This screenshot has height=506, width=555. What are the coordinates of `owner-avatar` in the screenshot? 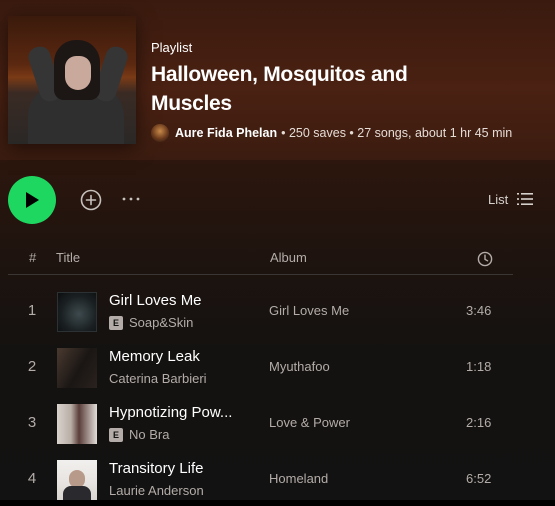 It's located at (160, 133).